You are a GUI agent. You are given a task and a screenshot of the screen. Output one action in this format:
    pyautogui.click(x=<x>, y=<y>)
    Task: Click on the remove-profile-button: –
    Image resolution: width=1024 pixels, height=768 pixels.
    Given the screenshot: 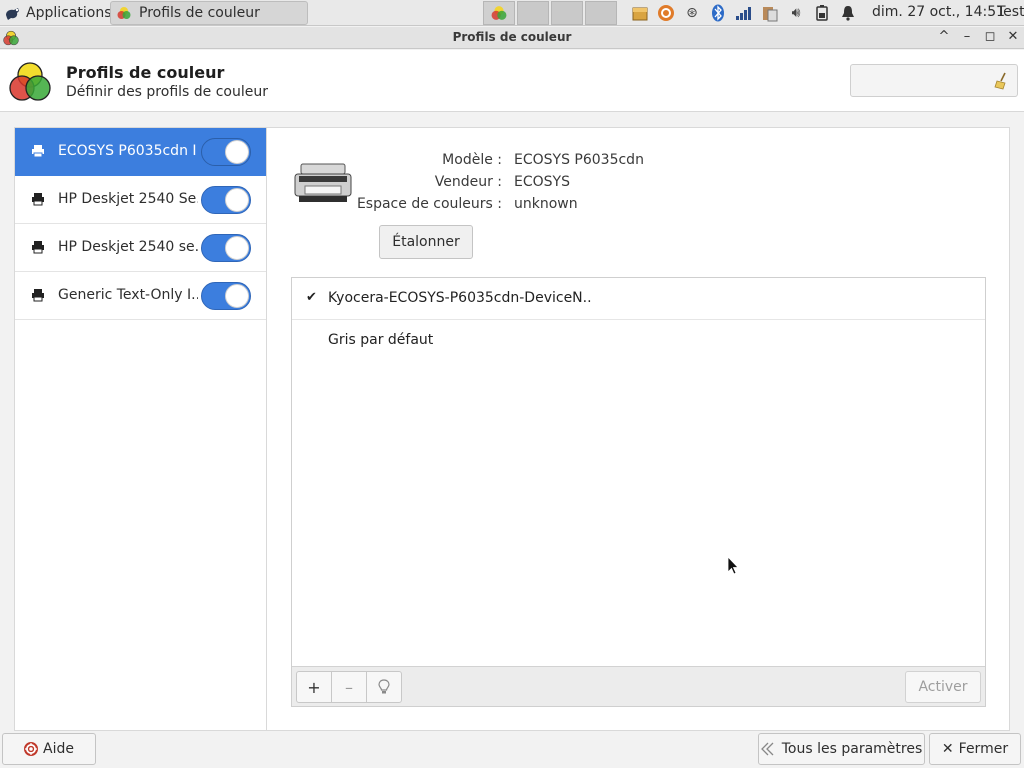 What is the action you would take?
    pyautogui.click(x=349, y=687)
    